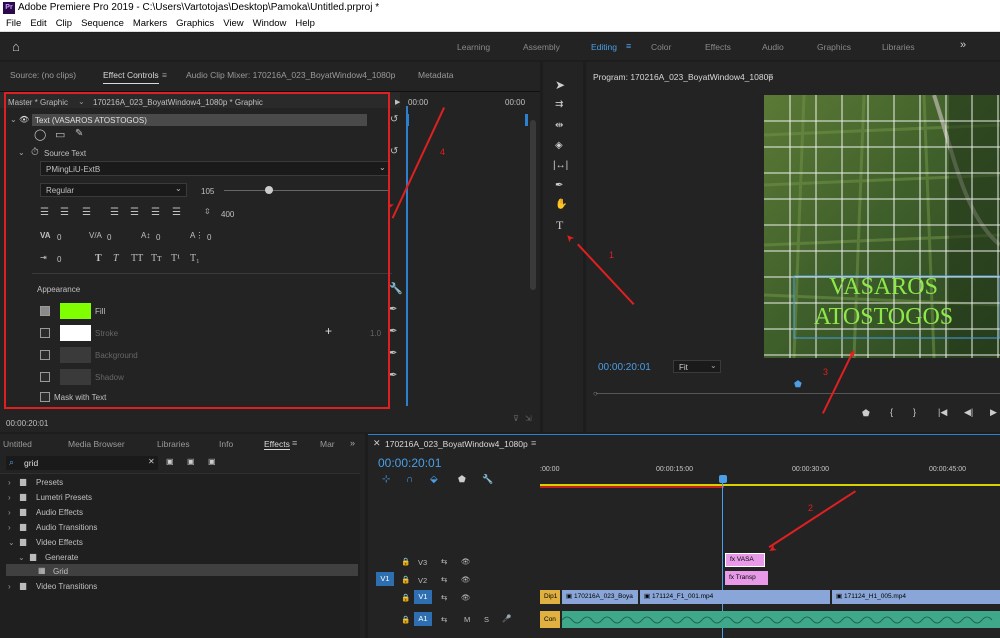 This screenshot has width=1000, height=638. What do you see at coordinates (43, 75) in the screenshot?
I see `tab-source: Source: (no clips)` at bounding box center [43, 75].